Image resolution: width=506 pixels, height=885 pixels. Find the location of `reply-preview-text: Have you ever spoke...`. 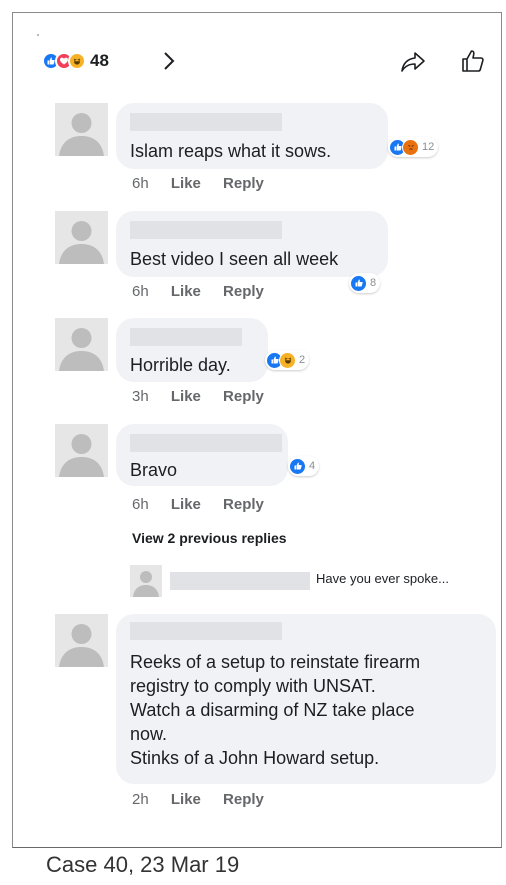

reply-preview-text: Have you ever spoke... is located at coordinates (382, 578).